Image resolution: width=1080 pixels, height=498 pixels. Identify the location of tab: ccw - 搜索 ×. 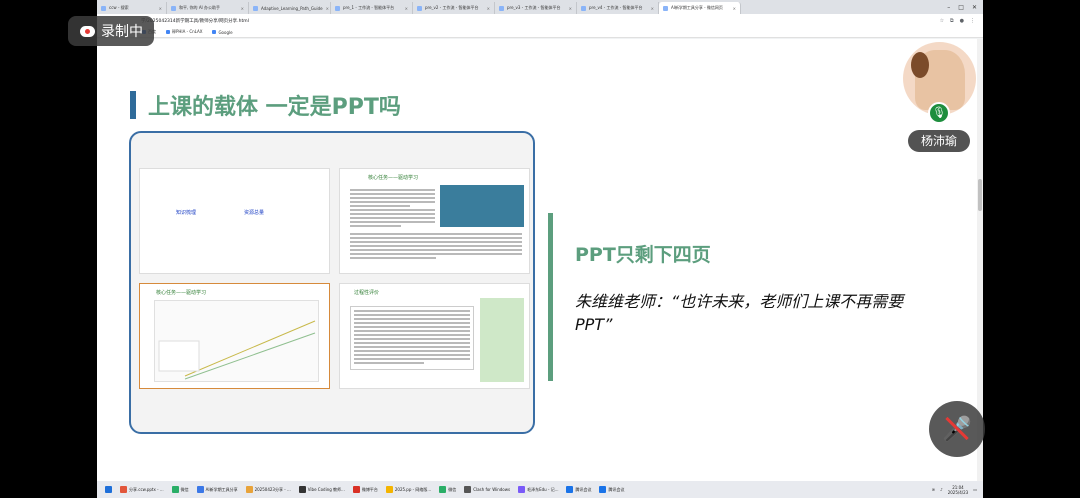
(132, 8).